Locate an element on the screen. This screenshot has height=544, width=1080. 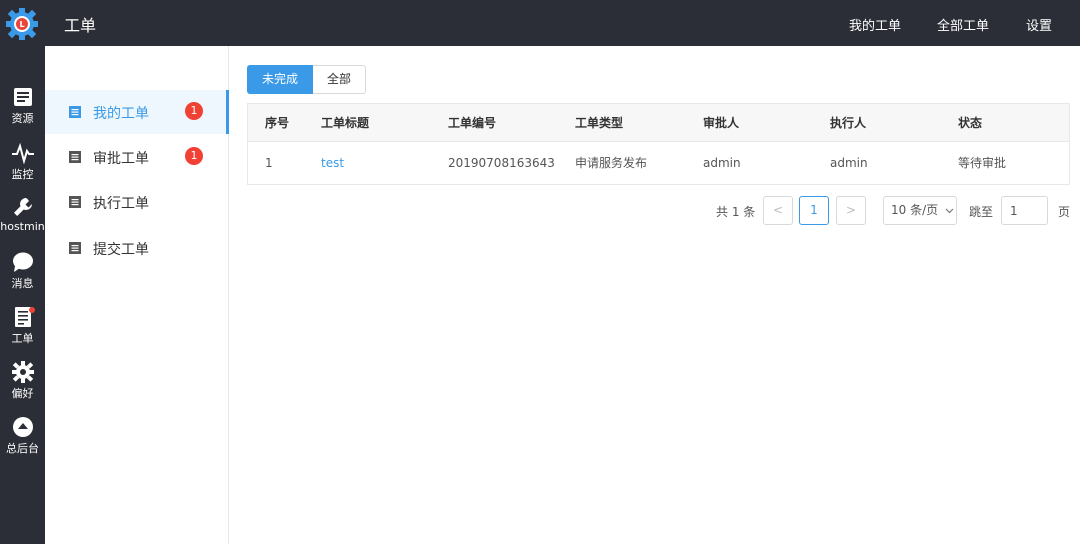
filter-tabs: 未完成 全部 is located at coordinates (307, 79).